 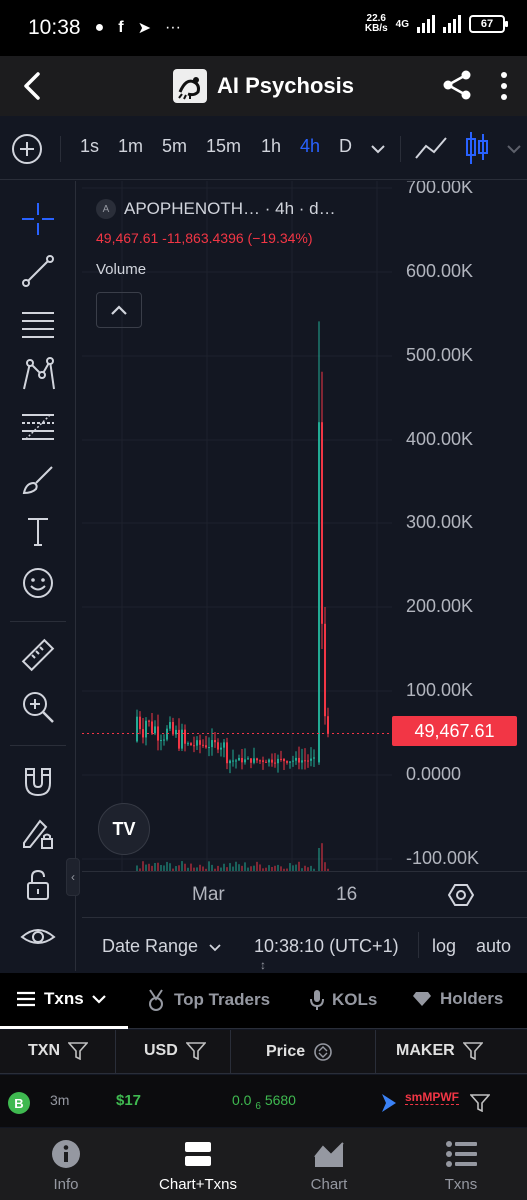 I want to click on txn-table-header: TXN USD Price MAKER, so click(x=263, y=1052).